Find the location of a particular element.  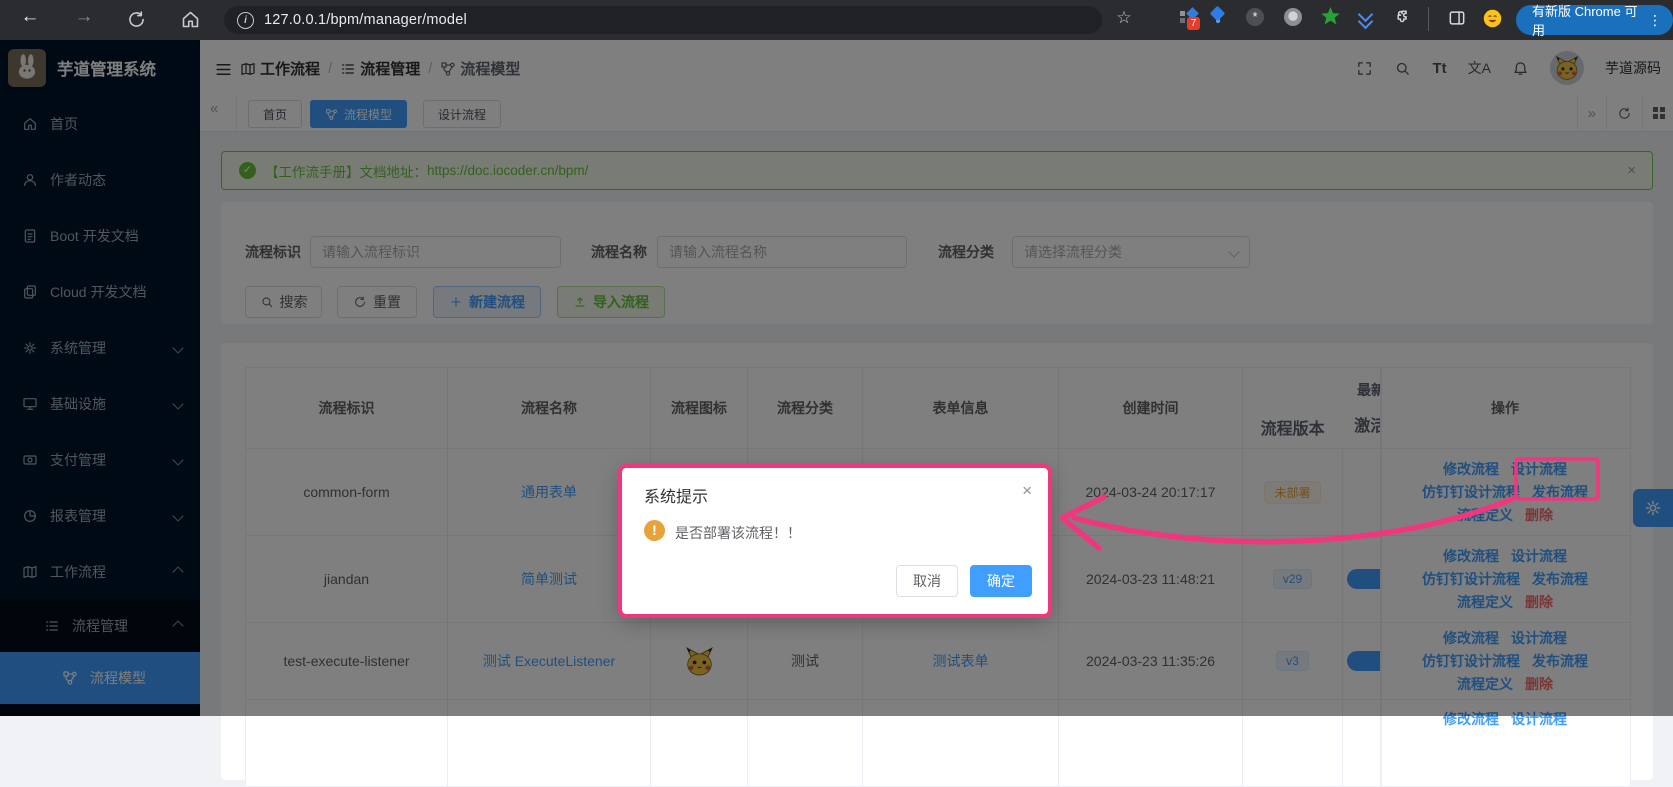

browser-forward-button: → is located at coordinates (84, 17).